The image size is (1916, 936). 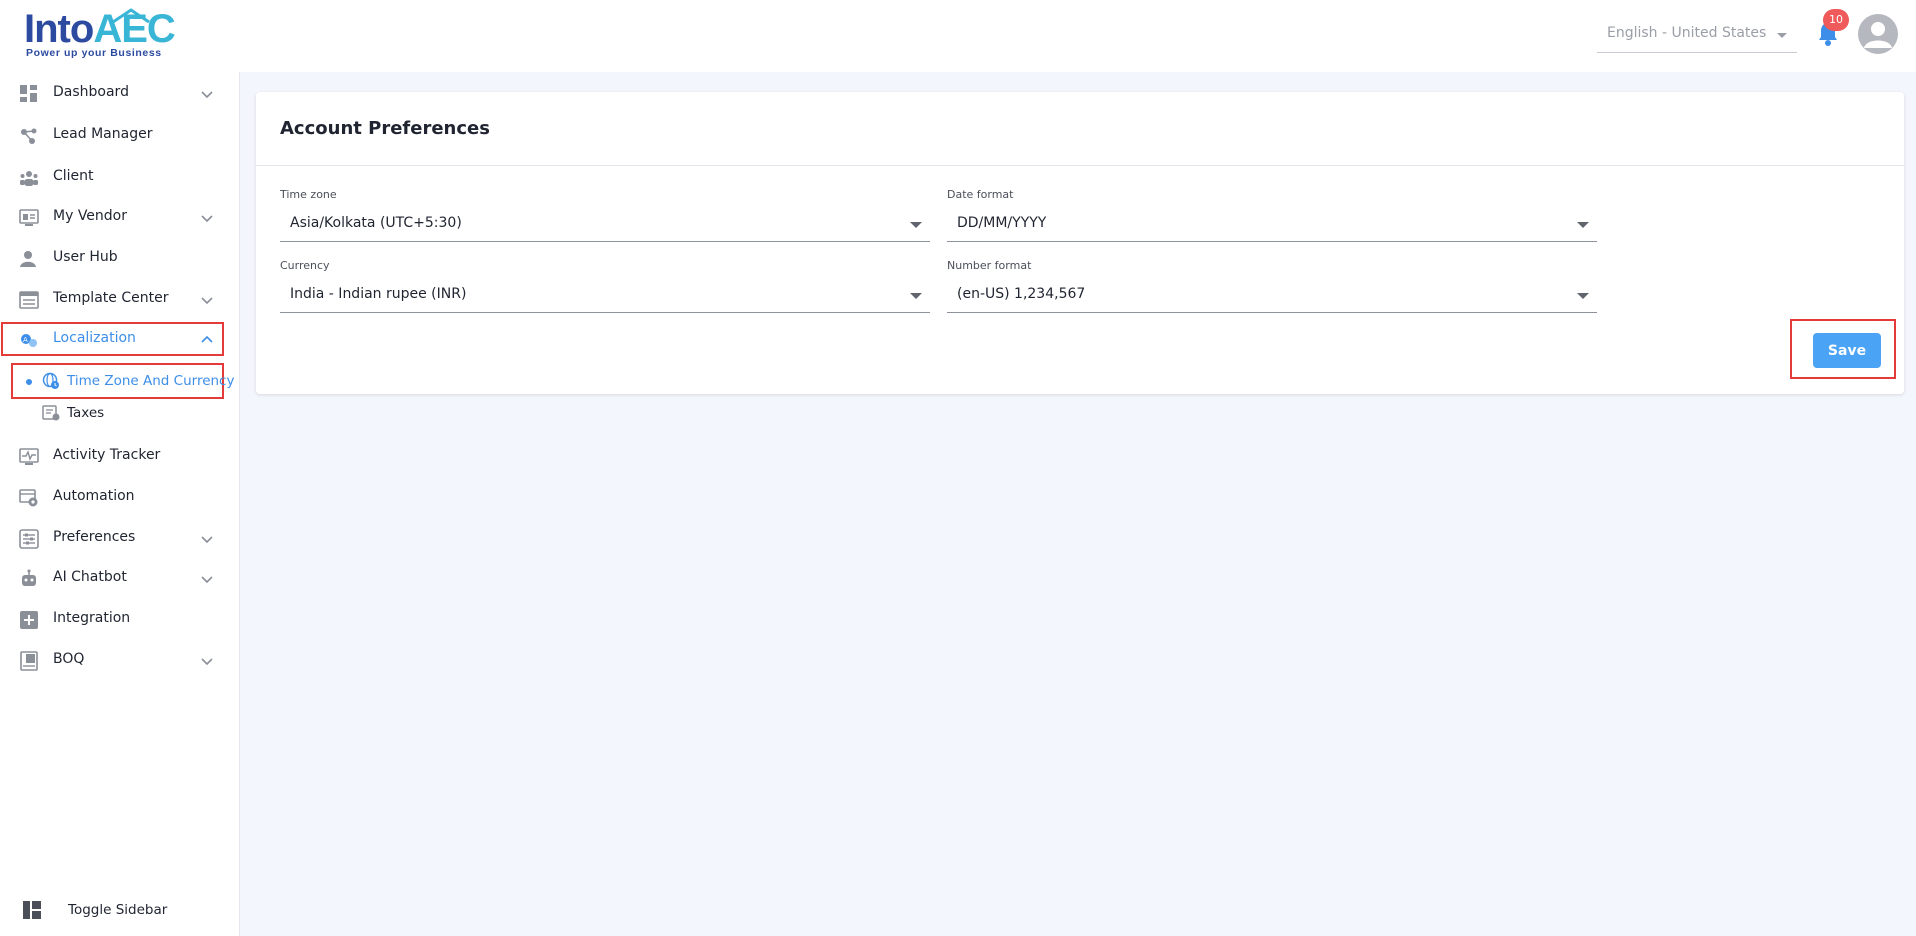 What do you see at coordinates (29, 456) in the screenshot?
I see `activity-icon` at bounding box center [29, 456].